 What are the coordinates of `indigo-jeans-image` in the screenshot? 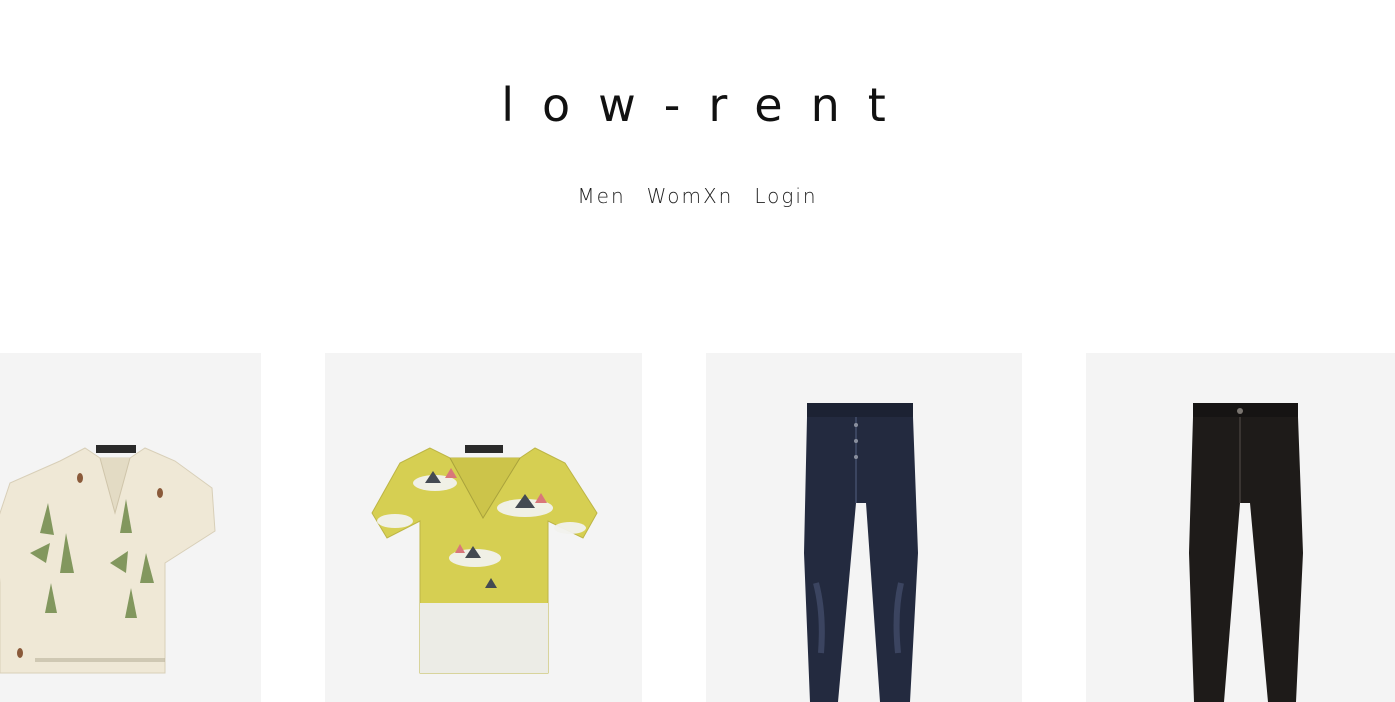 It's located at (861, 552).